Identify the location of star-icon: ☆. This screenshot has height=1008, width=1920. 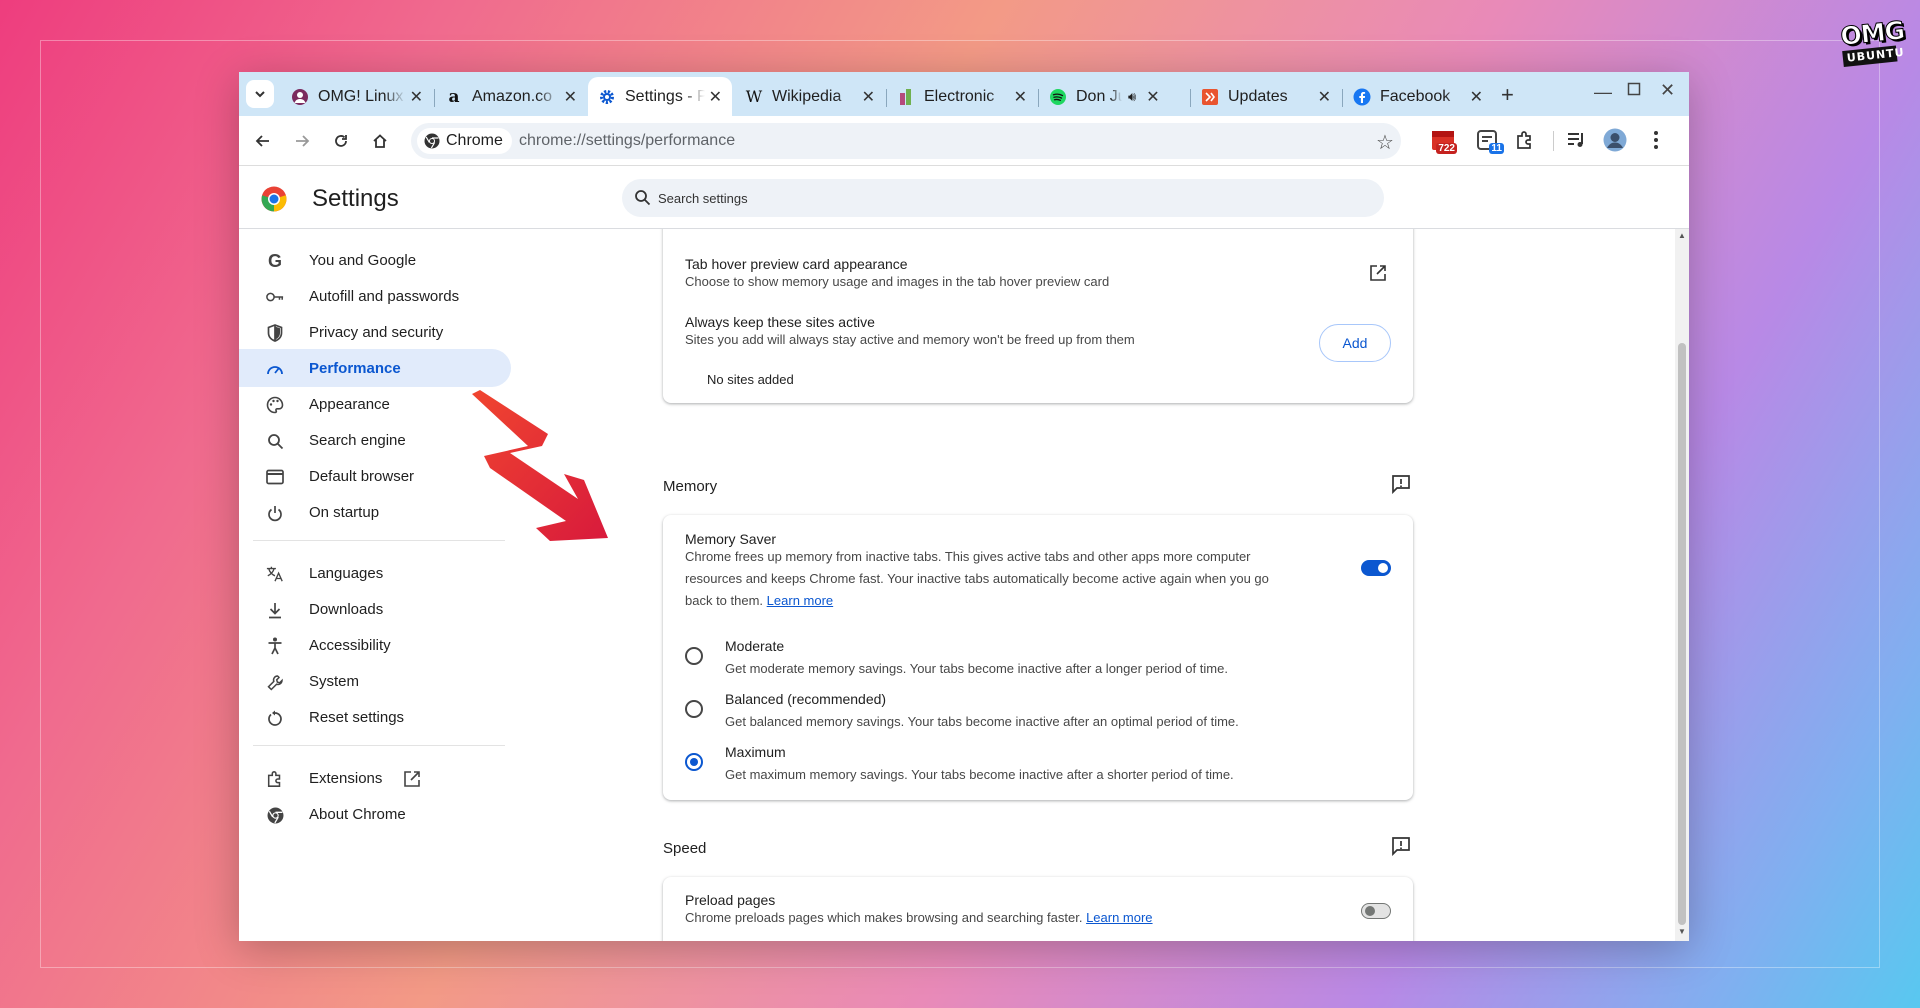
(1385, 142).